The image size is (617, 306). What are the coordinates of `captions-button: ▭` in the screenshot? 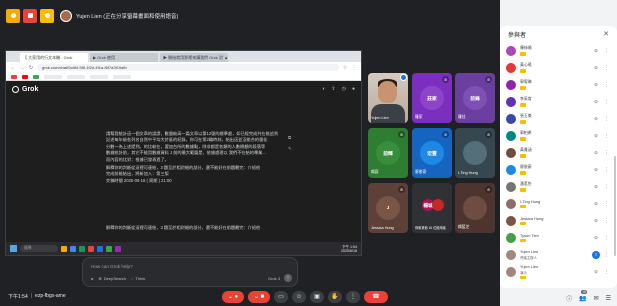 It's located at (281, 297).